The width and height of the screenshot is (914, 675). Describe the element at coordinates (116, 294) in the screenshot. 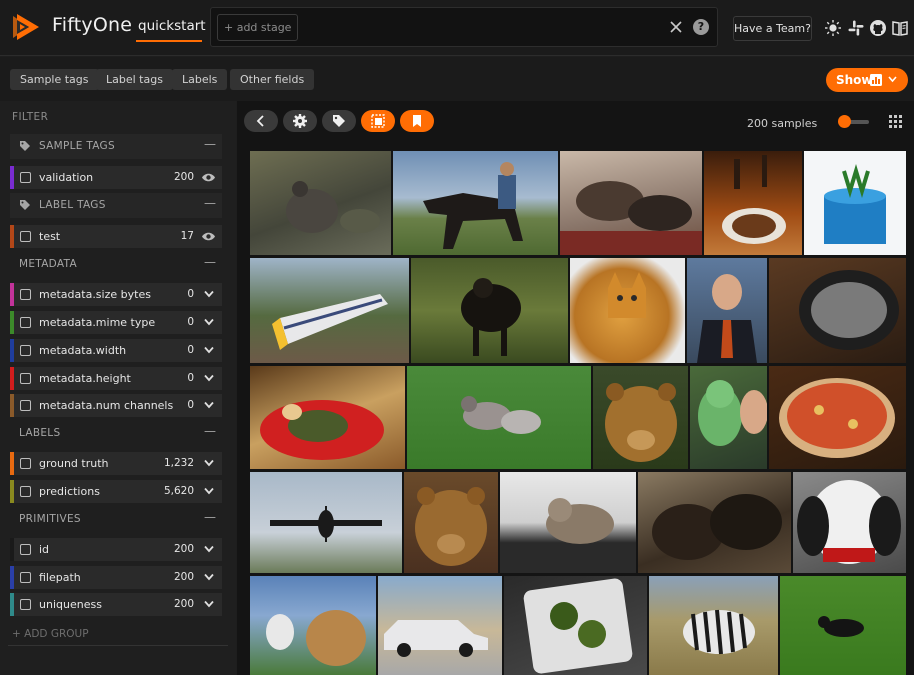

I see `sidebar-row-metadata-size-bytes: metadata.size bytes 0` at that location.